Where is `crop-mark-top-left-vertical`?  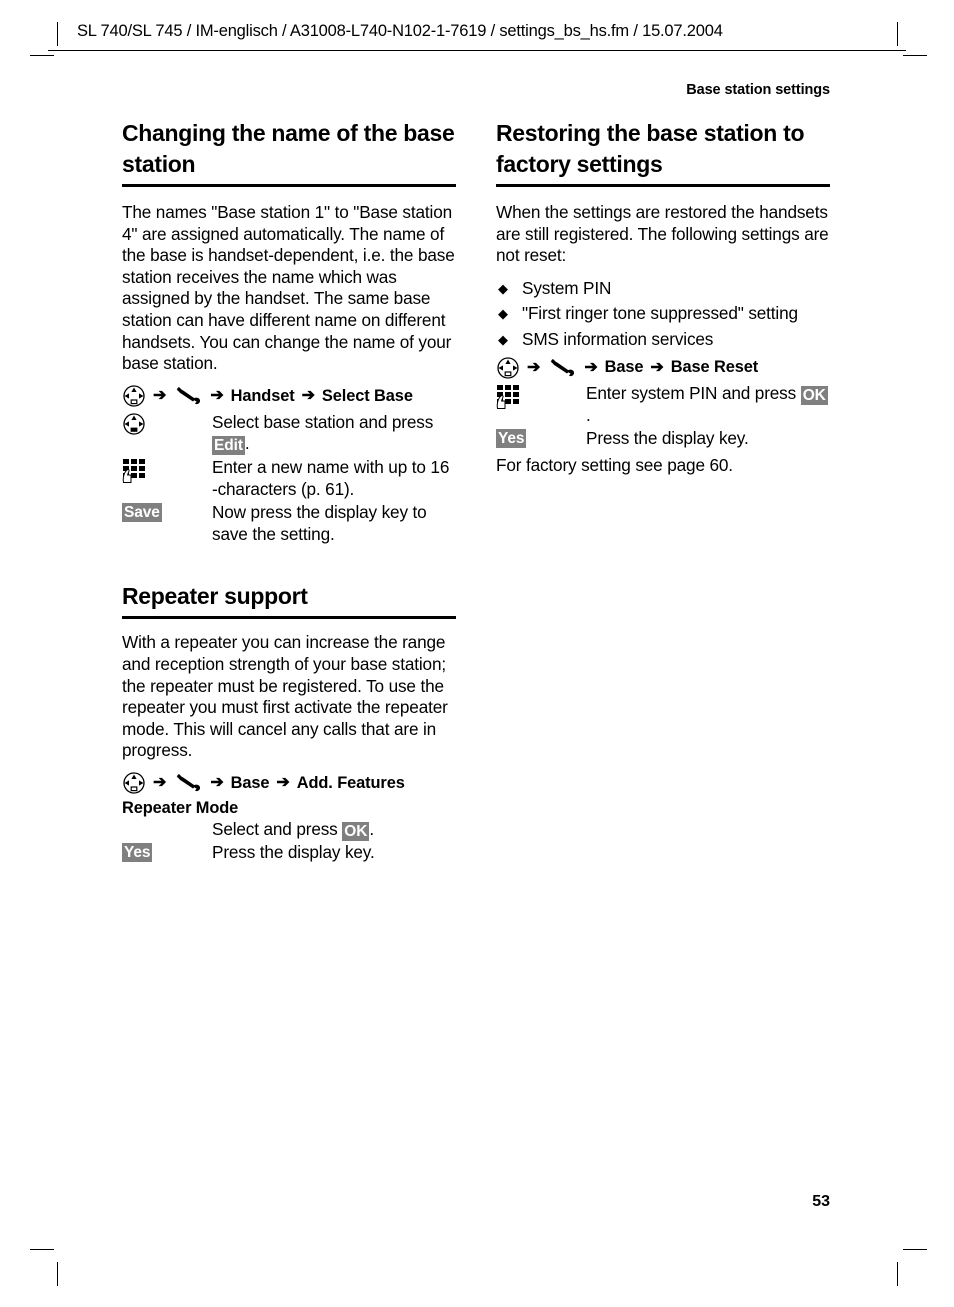 crop-mark-top-left-vertical is located at coordinates (57, 34).